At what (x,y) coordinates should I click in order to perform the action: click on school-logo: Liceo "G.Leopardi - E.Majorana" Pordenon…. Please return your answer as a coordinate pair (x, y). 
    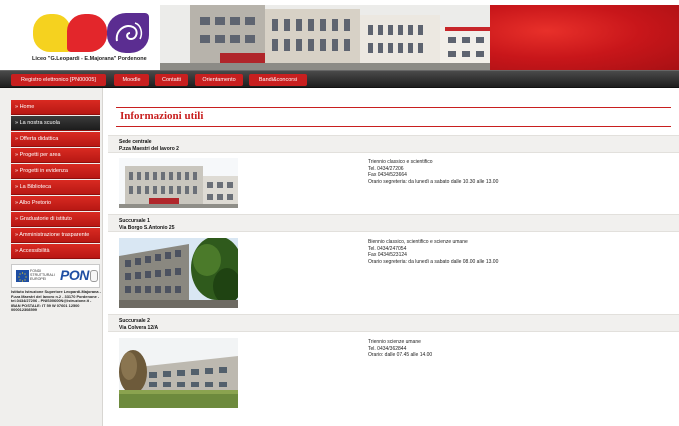
    Looking at the image, I should click on (95, 38).